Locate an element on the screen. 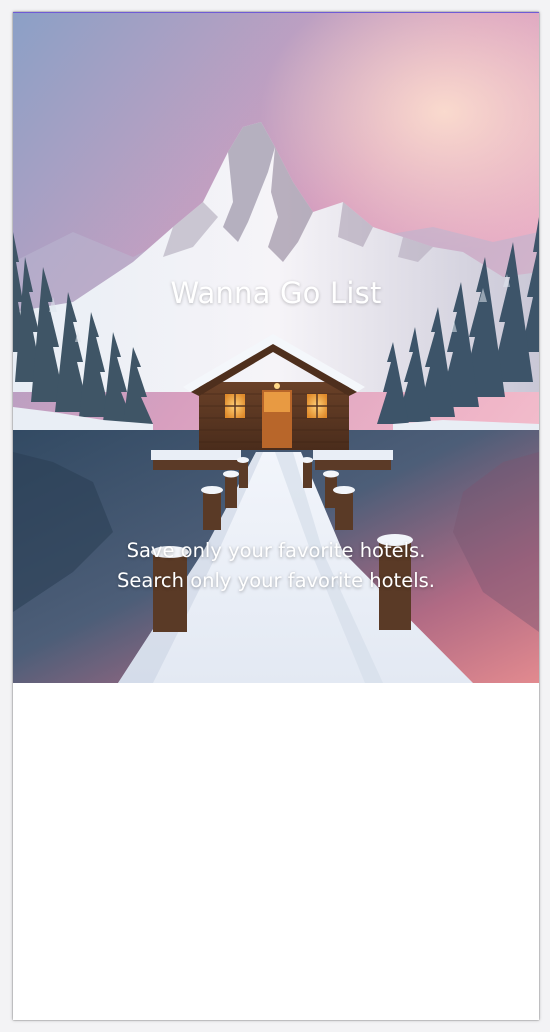 The width and height of the screenshot is (550, 1032). status-accent-line is located at coordinates (276, 12).